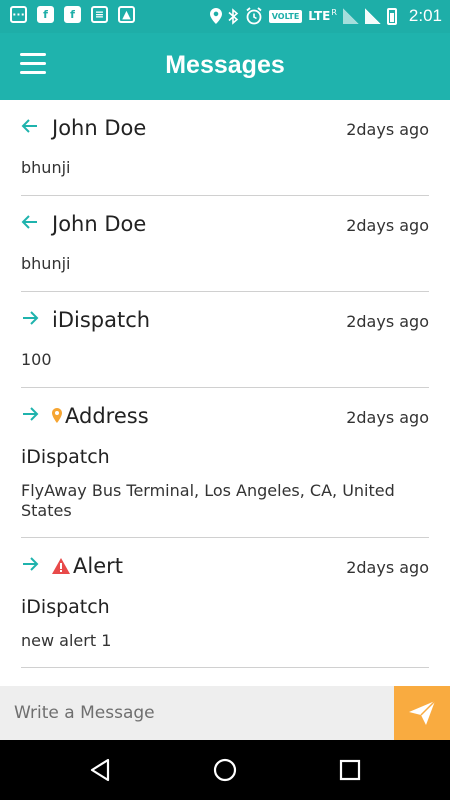 The image size is (450, 800). I want to click on app-bar: Messages, so click(225, 66).